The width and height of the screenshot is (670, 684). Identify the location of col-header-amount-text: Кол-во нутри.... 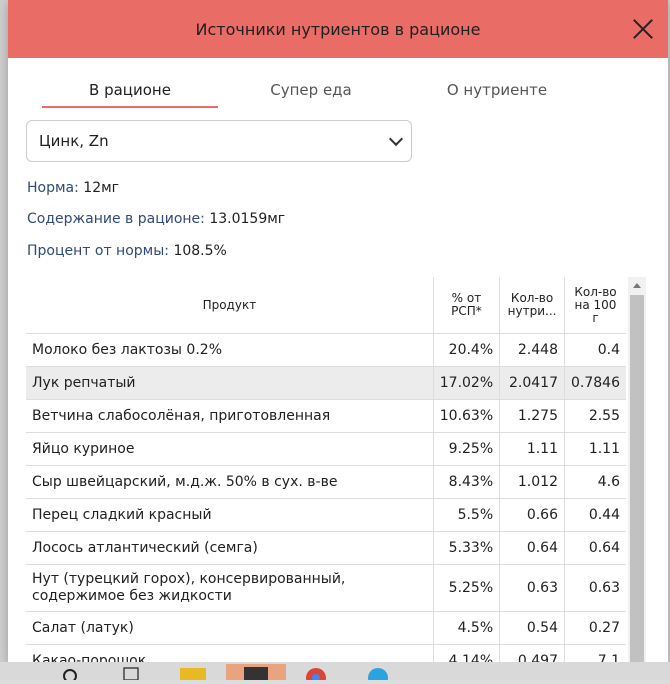
(532, 304).